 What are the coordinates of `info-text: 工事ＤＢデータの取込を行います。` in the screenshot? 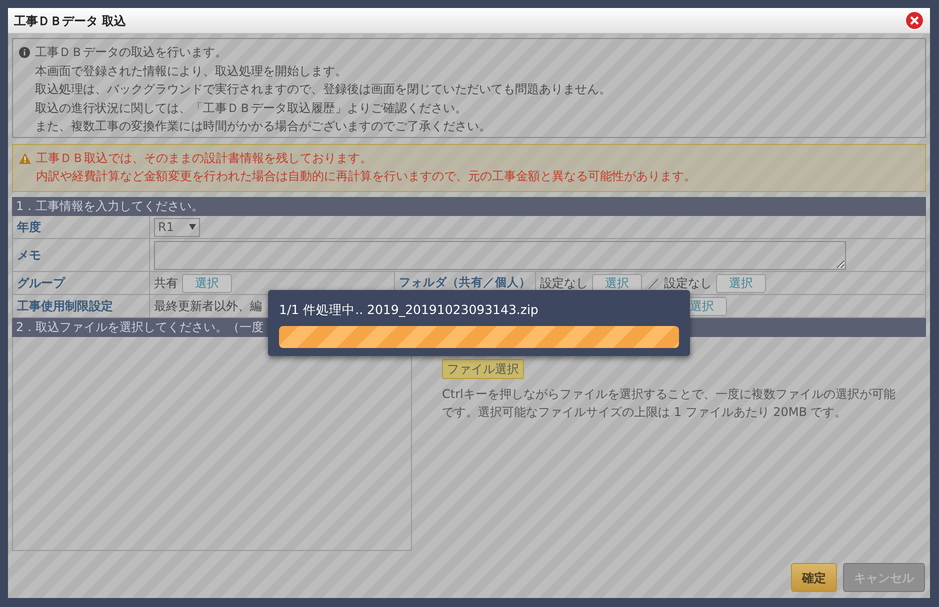 It's located at (131, 52).